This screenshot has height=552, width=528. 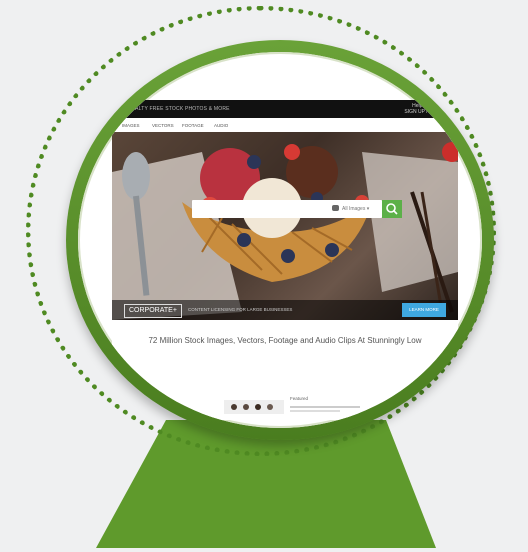 What do you see at coordinates (193, 125) in the screenshot?
I see `nav-item-footage: FOOTAGE` at bounding box center [193, 125].